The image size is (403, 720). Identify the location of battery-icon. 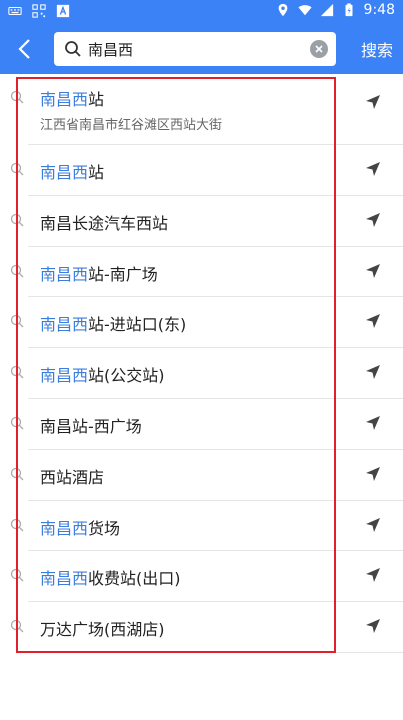
(349, 10).